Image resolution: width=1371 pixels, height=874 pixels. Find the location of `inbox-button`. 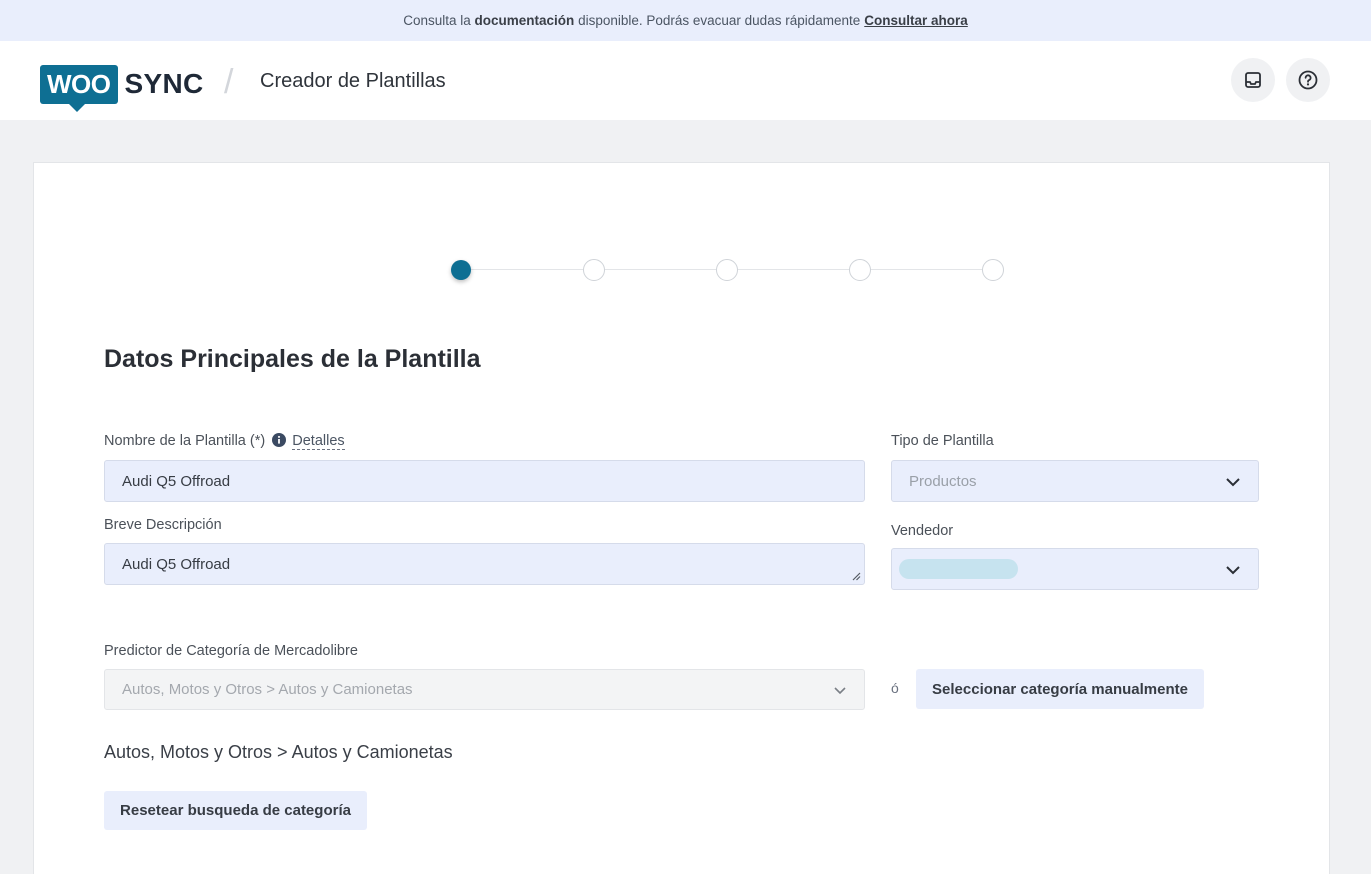

inbox-button is located at coordinates (1253, 80).